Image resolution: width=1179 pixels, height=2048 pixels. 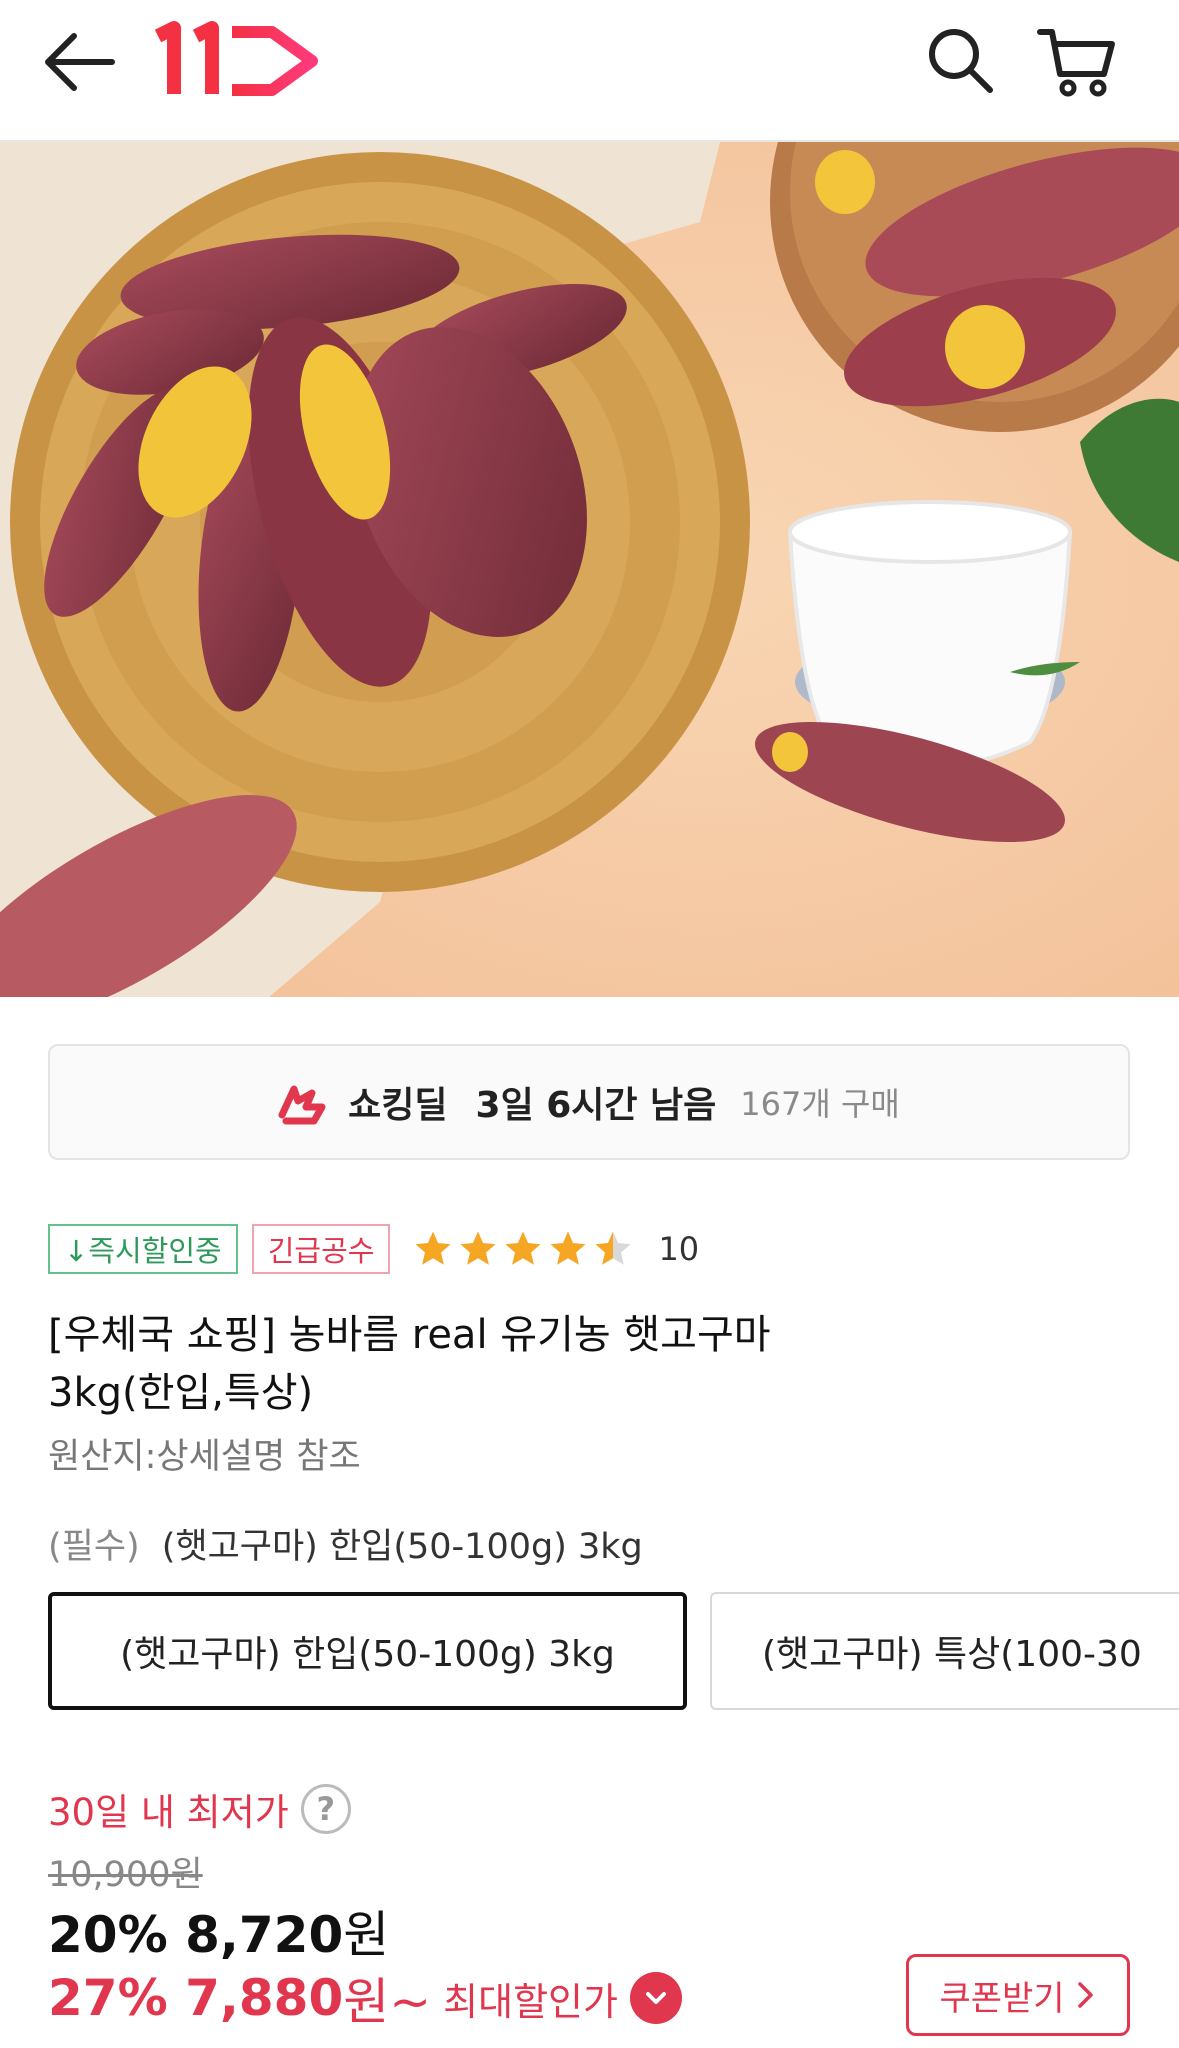 I want to click on review-count: 10, so click(x=678, y=1249).